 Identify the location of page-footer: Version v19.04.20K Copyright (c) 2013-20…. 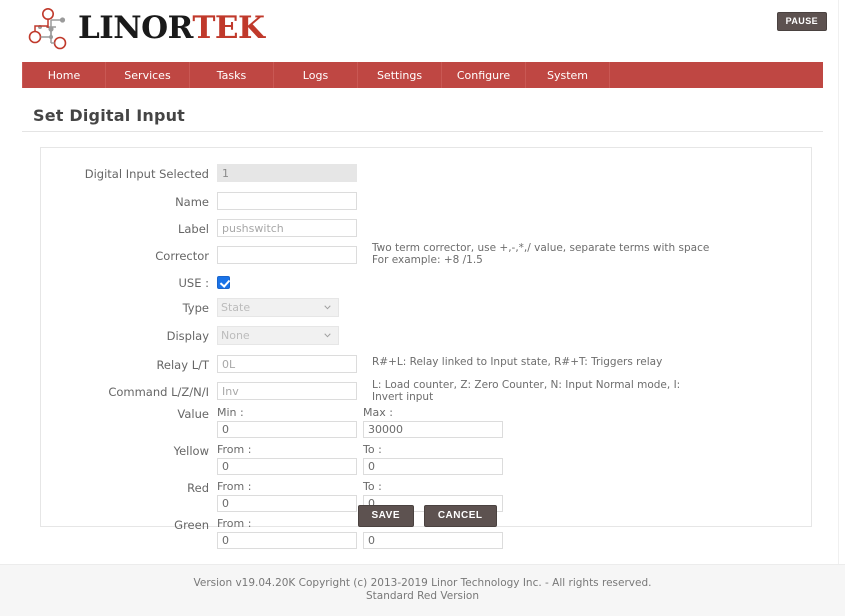
(422, 590).